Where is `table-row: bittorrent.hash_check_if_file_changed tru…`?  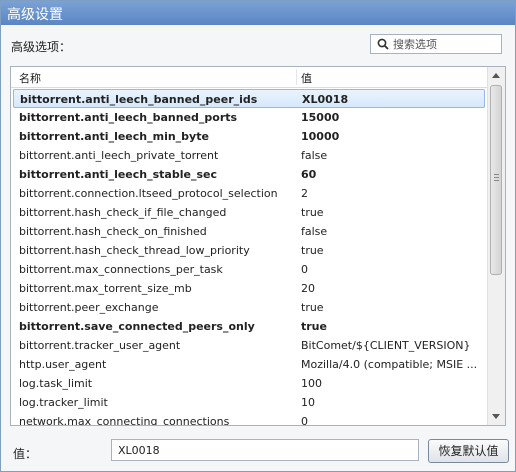 table-row: bittorrent.hash_check_if_file_changed tru… is located at coordinates (249, 212).